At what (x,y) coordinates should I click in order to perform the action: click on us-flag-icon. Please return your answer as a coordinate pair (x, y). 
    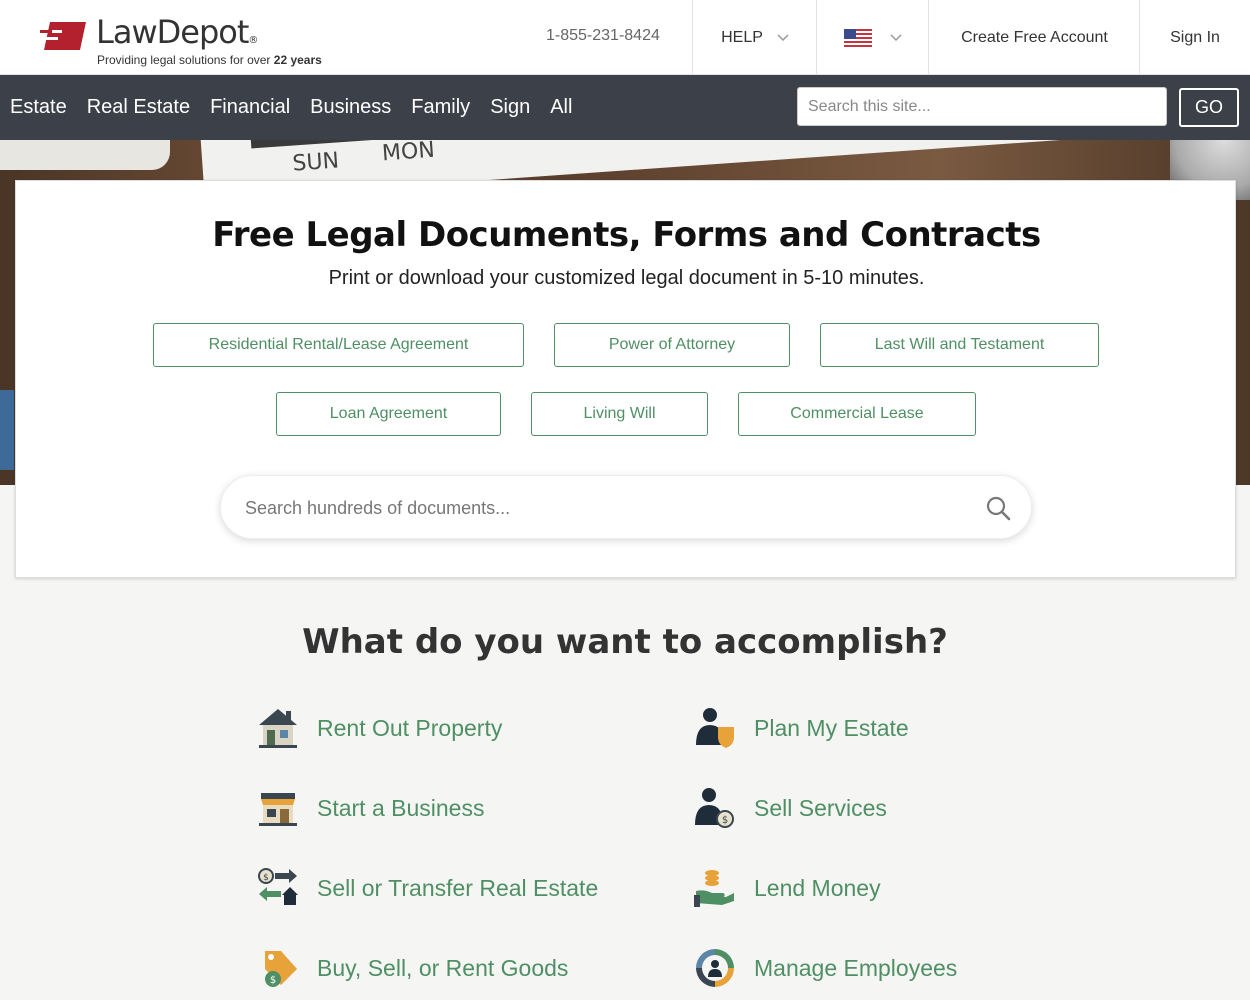
    Looking at the image, I should click on (858, 37).